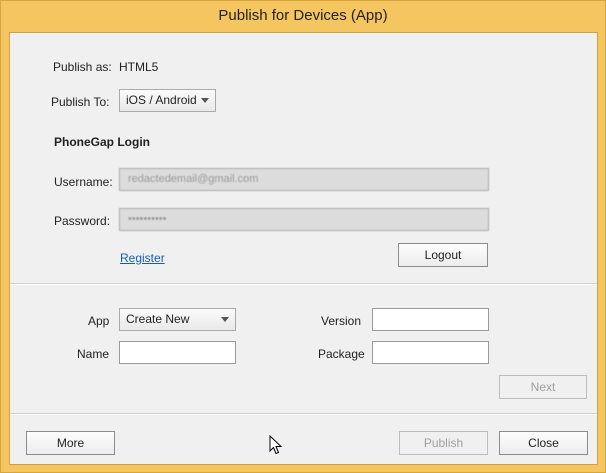 Image resolution: width=606 pixels, height=473 pixels. Describe the element at coordinates (303, 15) in the screenshot. I see `dialog-title: Publish for Devices (App)` at that location.